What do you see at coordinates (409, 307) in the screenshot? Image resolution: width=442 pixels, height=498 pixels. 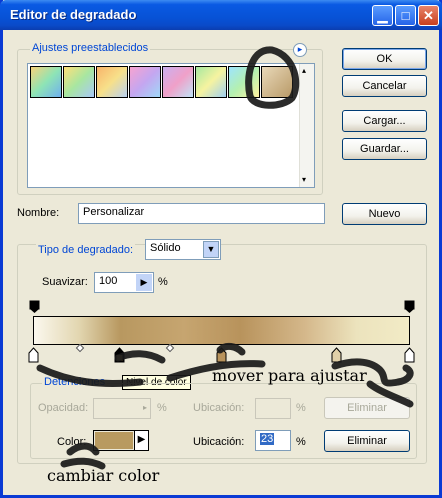 I see `opacity-stop-right` at bounding box center [409, 307].